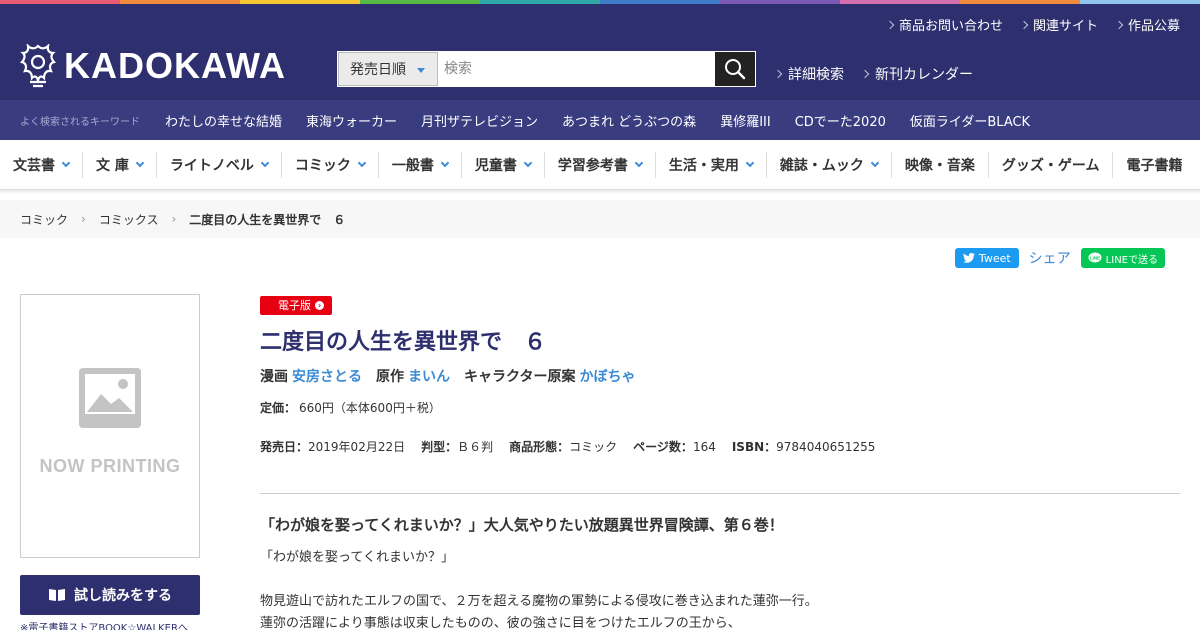 The height and width of the screenshot is (630, 1200). What do you see at coordinates (330, 164) in the screenshot?
I see `category-comic: コミック` at bounding box center [330, 164].